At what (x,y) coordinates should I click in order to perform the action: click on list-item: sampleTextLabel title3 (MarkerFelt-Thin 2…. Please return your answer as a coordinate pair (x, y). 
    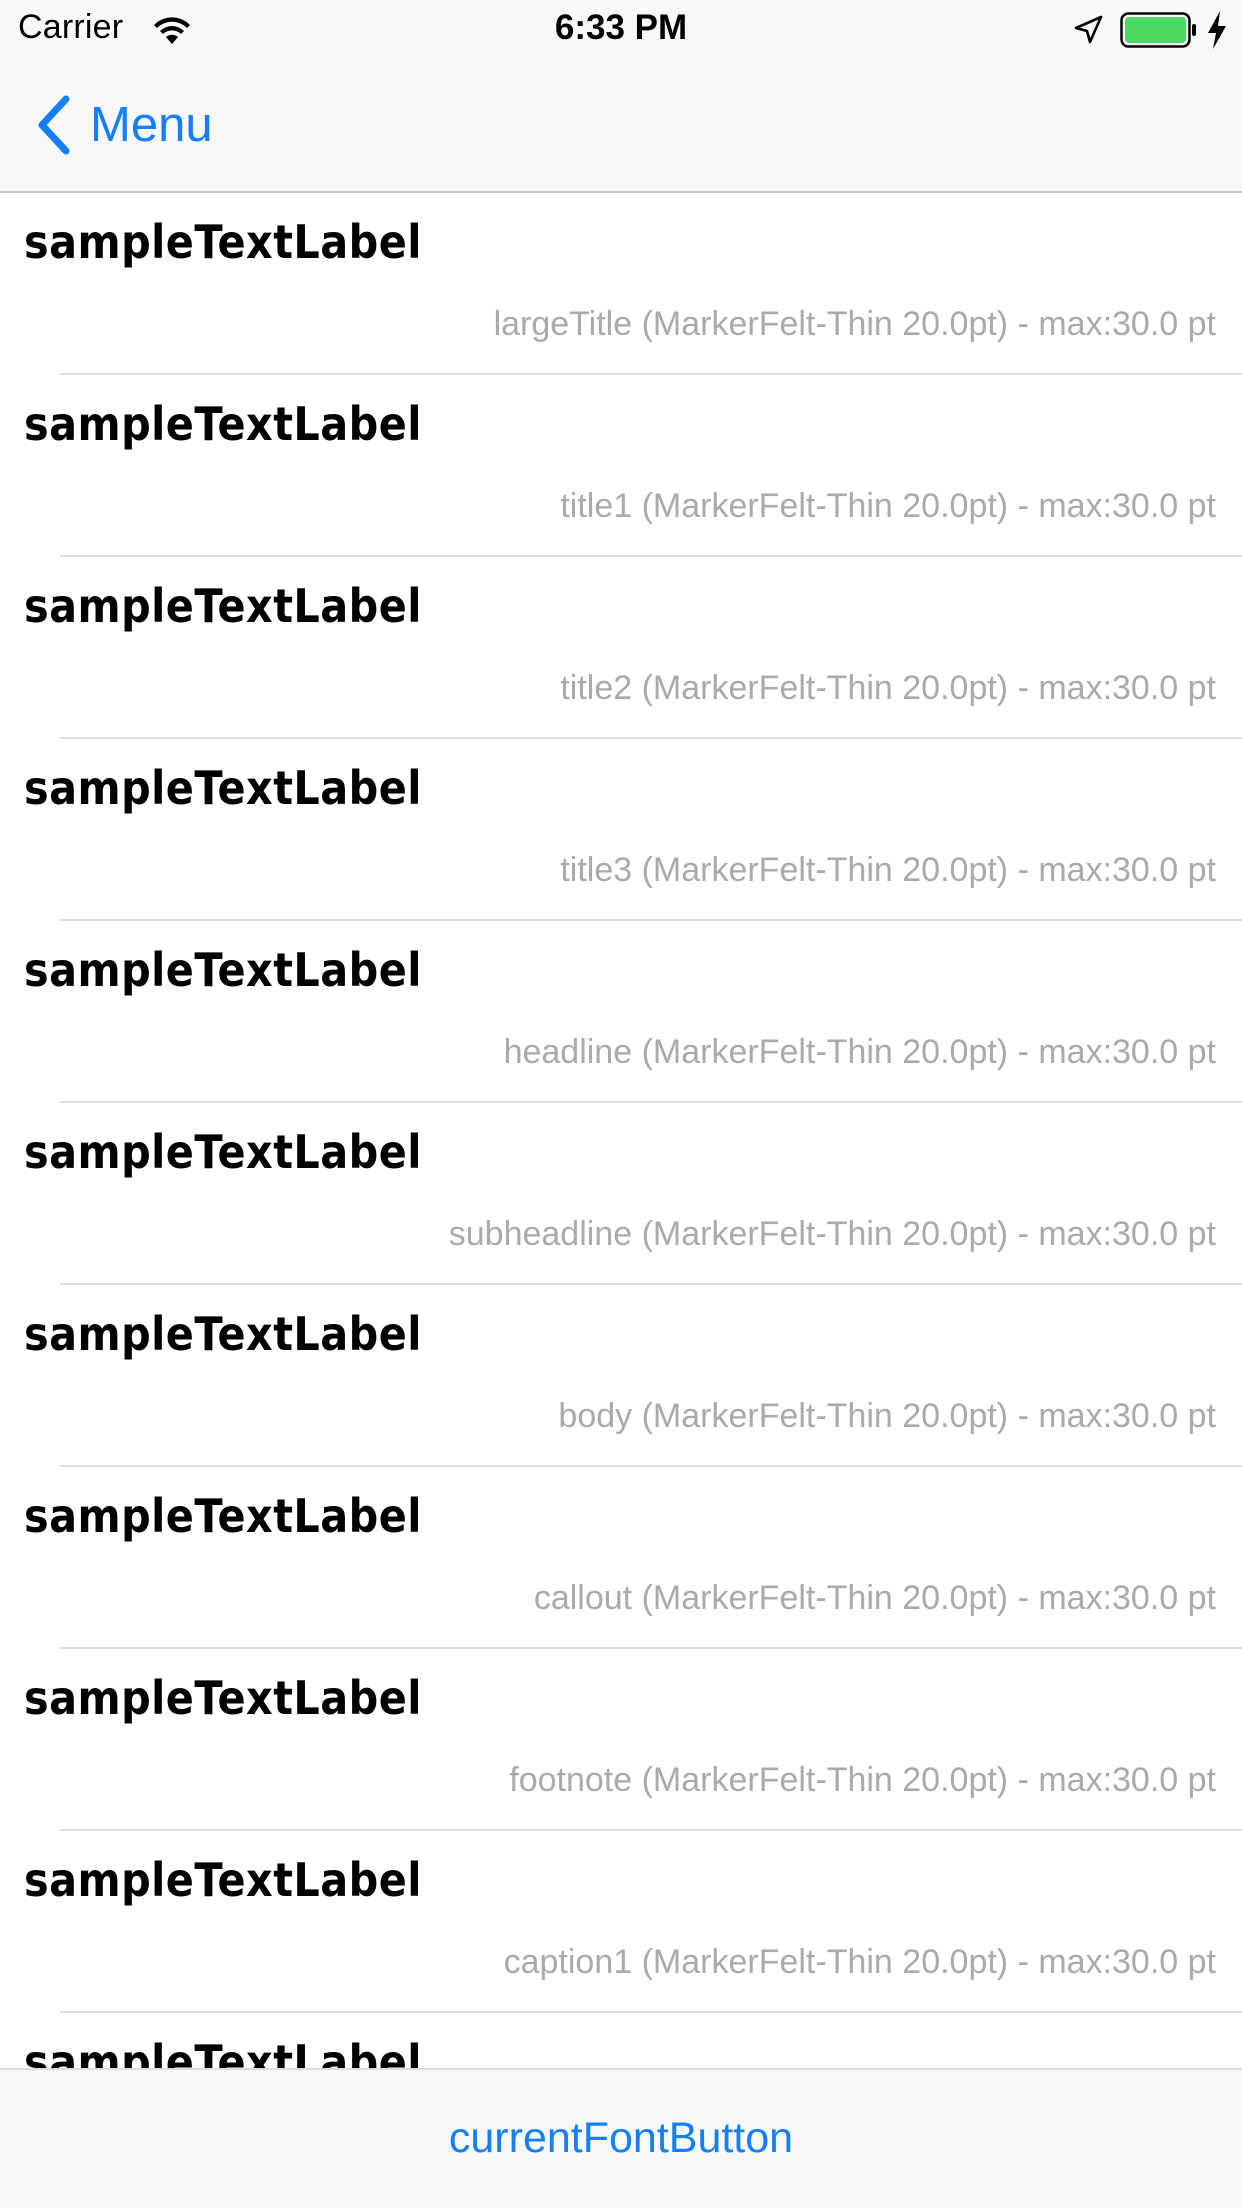
    Looking at the image, I should click on (621, 830).